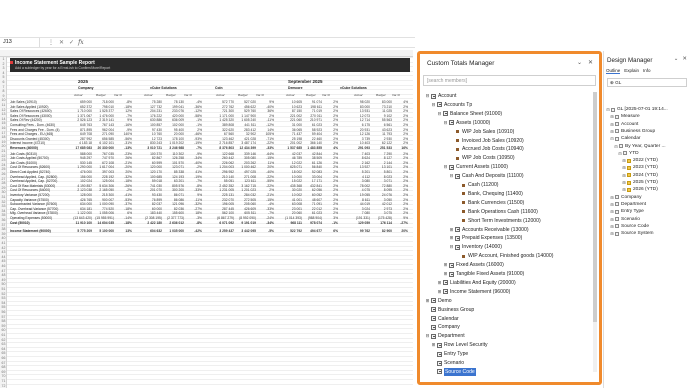 The height and width of the screenshot is (388, 690). Describe the element at coordinates (639, 189) in the screenshot. I see `outline-item: ⊞ 2026 (YTD)` at that location.